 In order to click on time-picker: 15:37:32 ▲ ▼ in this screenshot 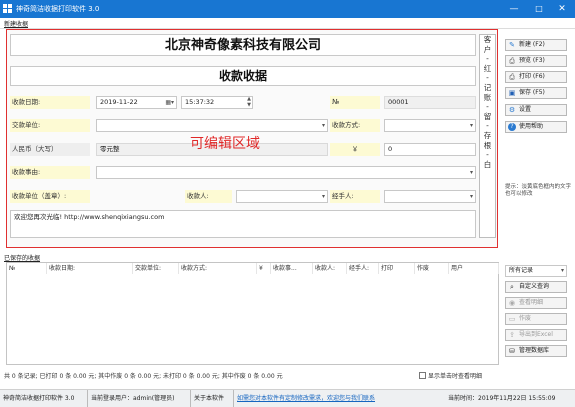, I will do `click(217, 102)`.